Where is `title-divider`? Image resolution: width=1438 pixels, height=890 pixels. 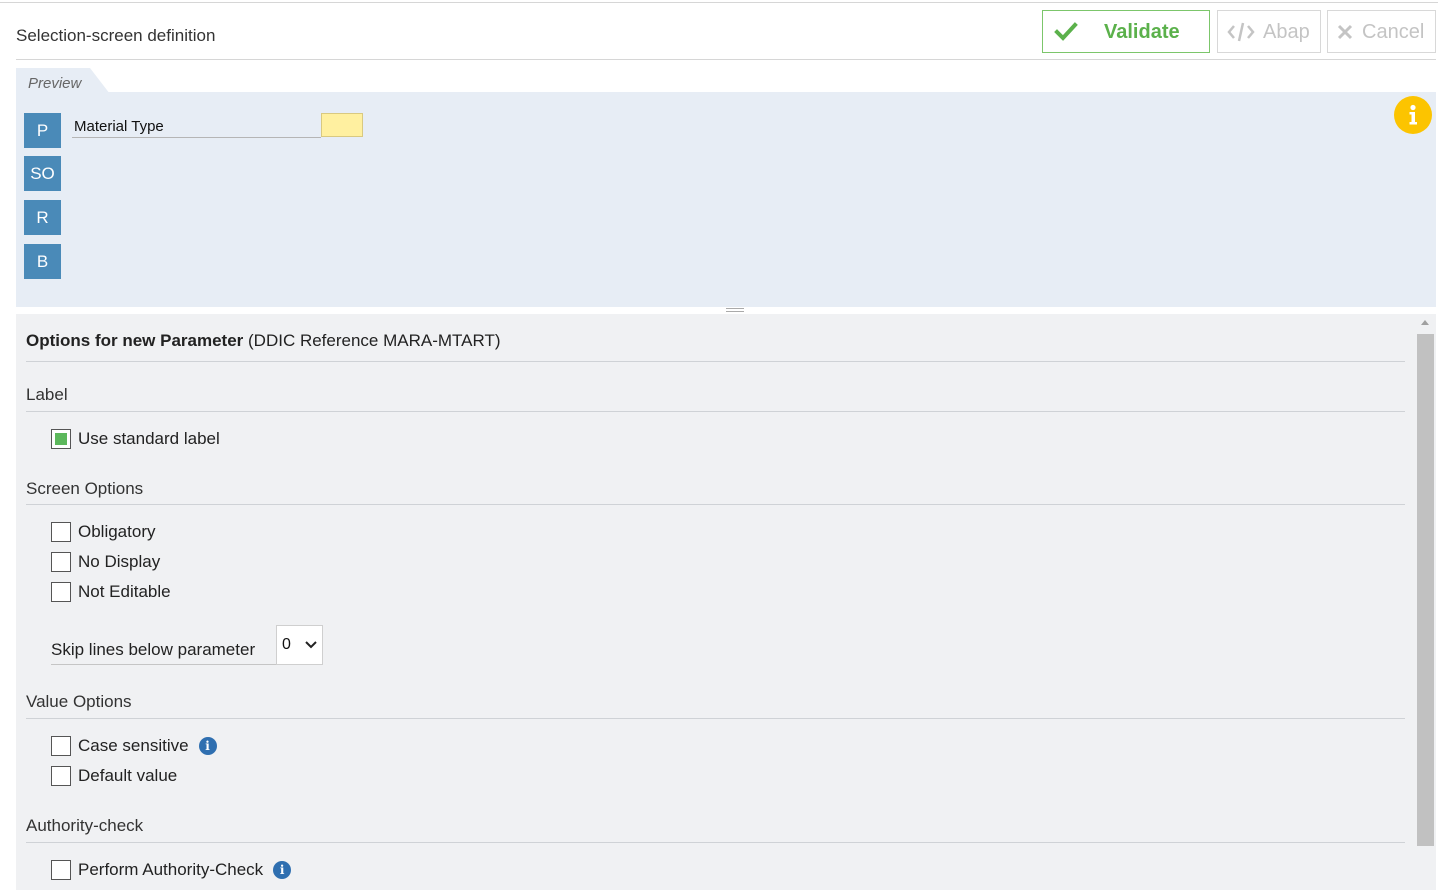 title-divider is located at coordinates (715, 361).